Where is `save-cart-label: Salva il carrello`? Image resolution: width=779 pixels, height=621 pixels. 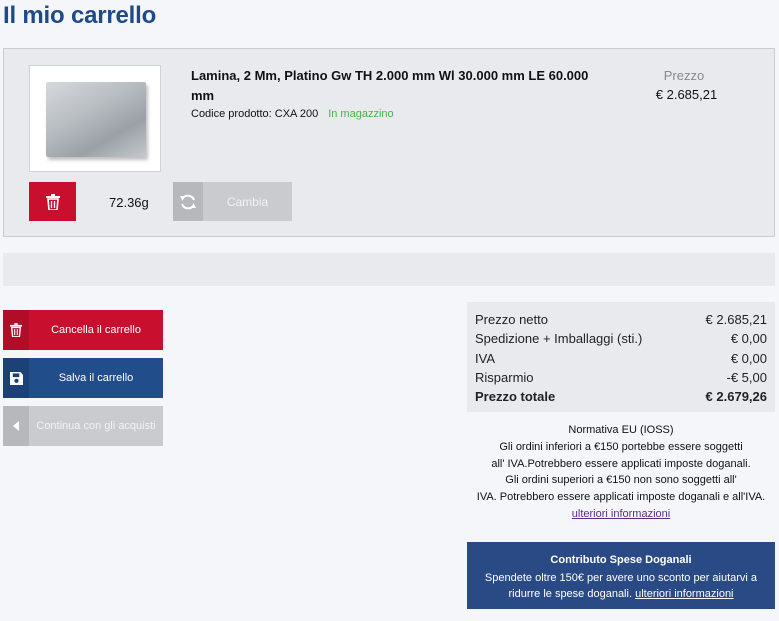 save-cart-label: Salva il carrello is located at coordinates (96, 378).